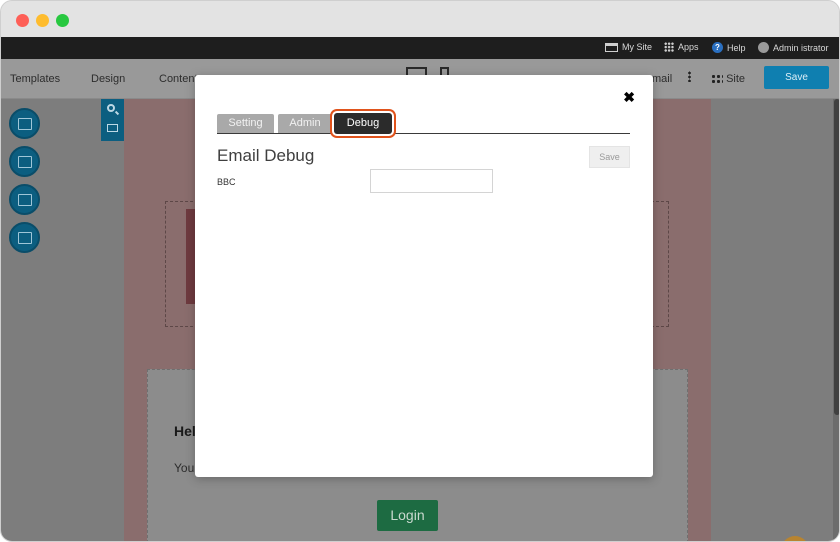 This screenshot has height=542, width=840. What do you see at coordinates (420, 48) in the screenshot?
I see `admin-bar: My Site Apps ? Help Admin istrator` at bounding box center [420, 48].